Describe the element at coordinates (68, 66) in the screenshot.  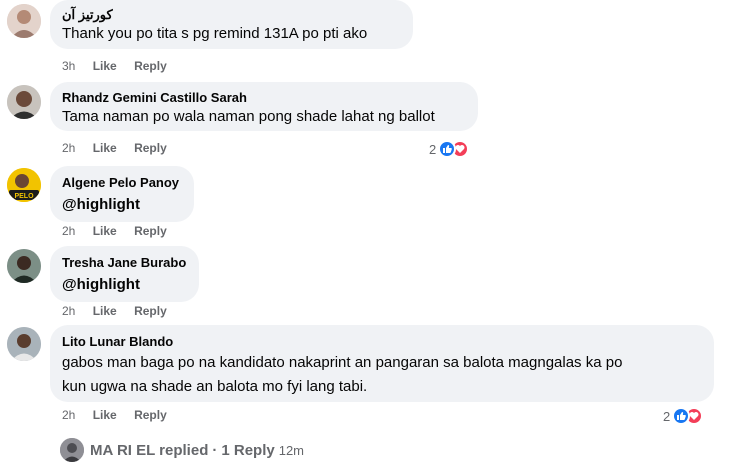
I see `comment-time: 3h` at that location.